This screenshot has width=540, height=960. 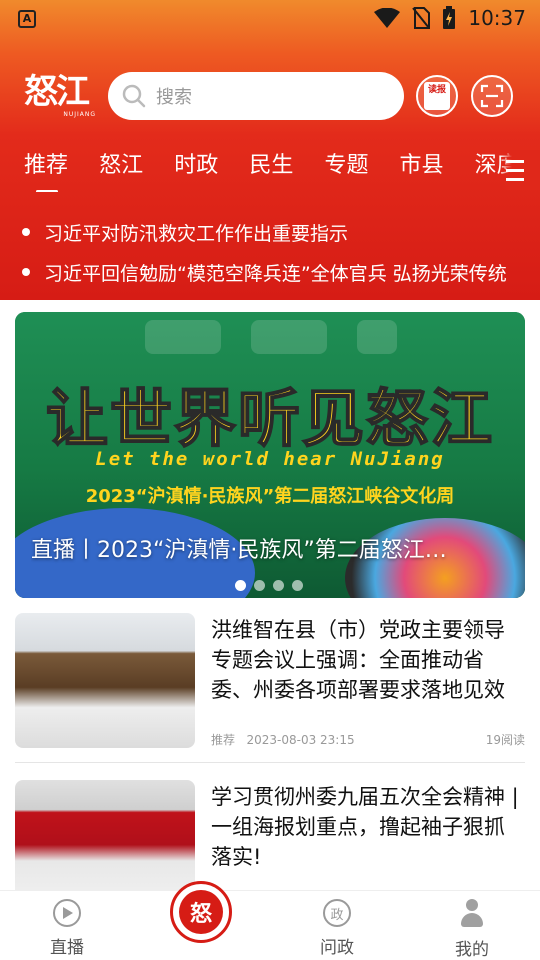 I want to click on search-placeholder: 搜索, so click(x=174, y=97).